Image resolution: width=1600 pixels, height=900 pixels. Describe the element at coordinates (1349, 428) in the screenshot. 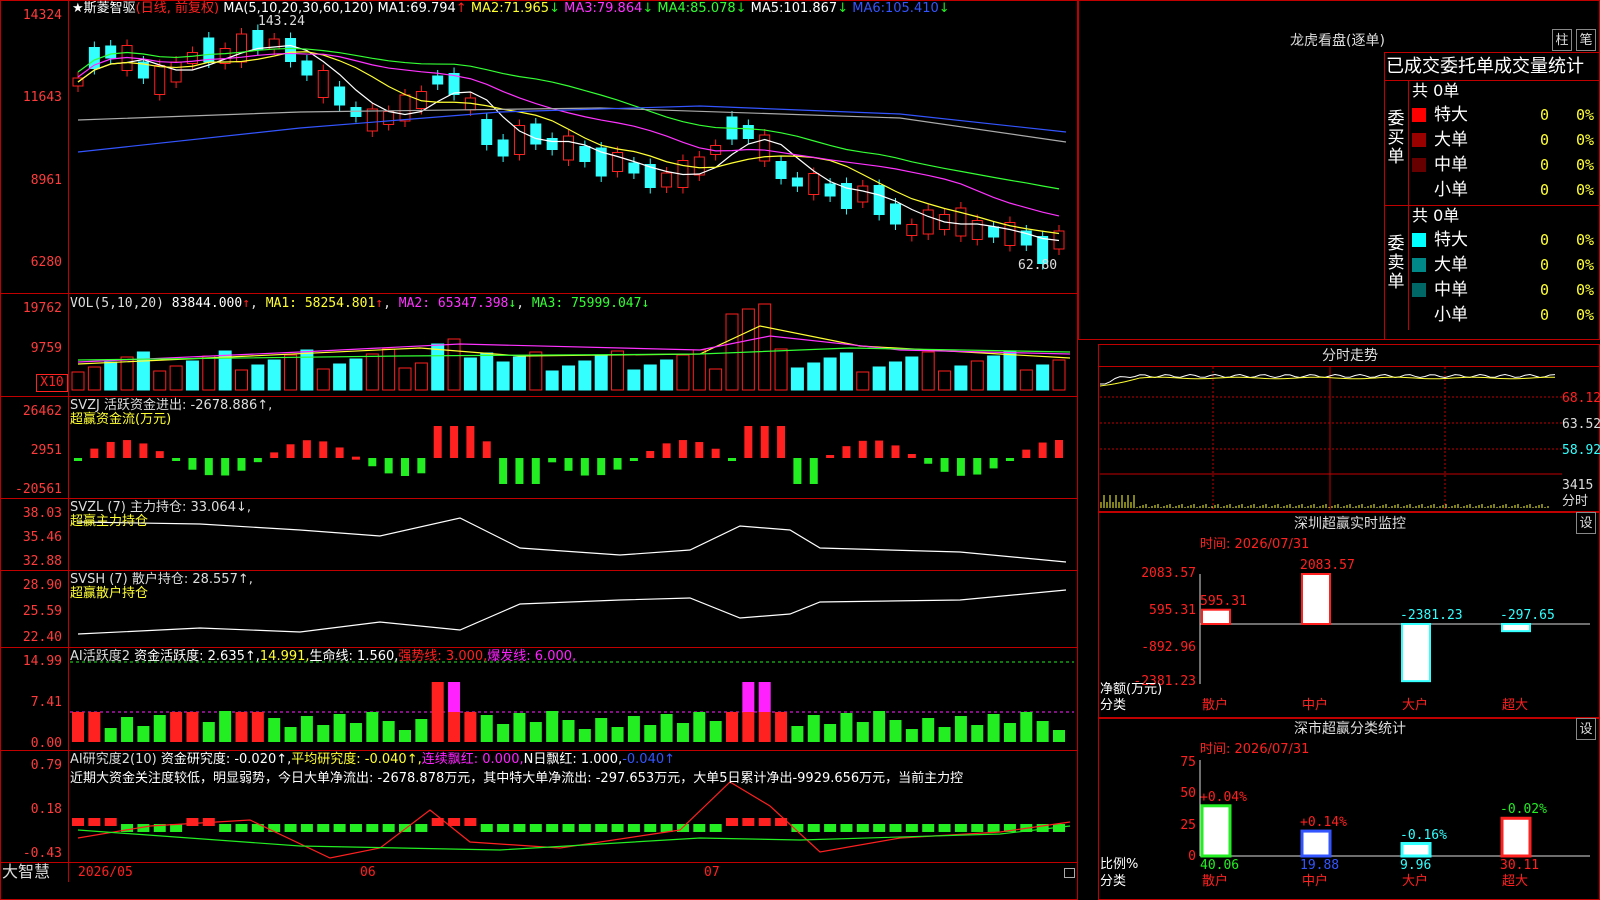

I see `intraday-panel` at that location.